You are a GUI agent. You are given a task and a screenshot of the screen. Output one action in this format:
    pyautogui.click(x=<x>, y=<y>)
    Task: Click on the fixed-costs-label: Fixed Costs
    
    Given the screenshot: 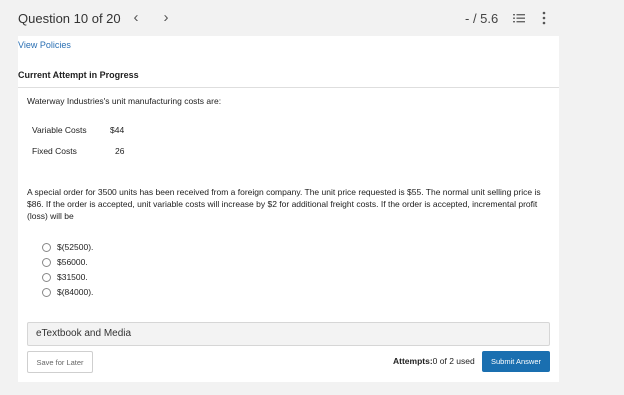 What is the action you would take?
    pyautogui.click(x=54, y=151)
    